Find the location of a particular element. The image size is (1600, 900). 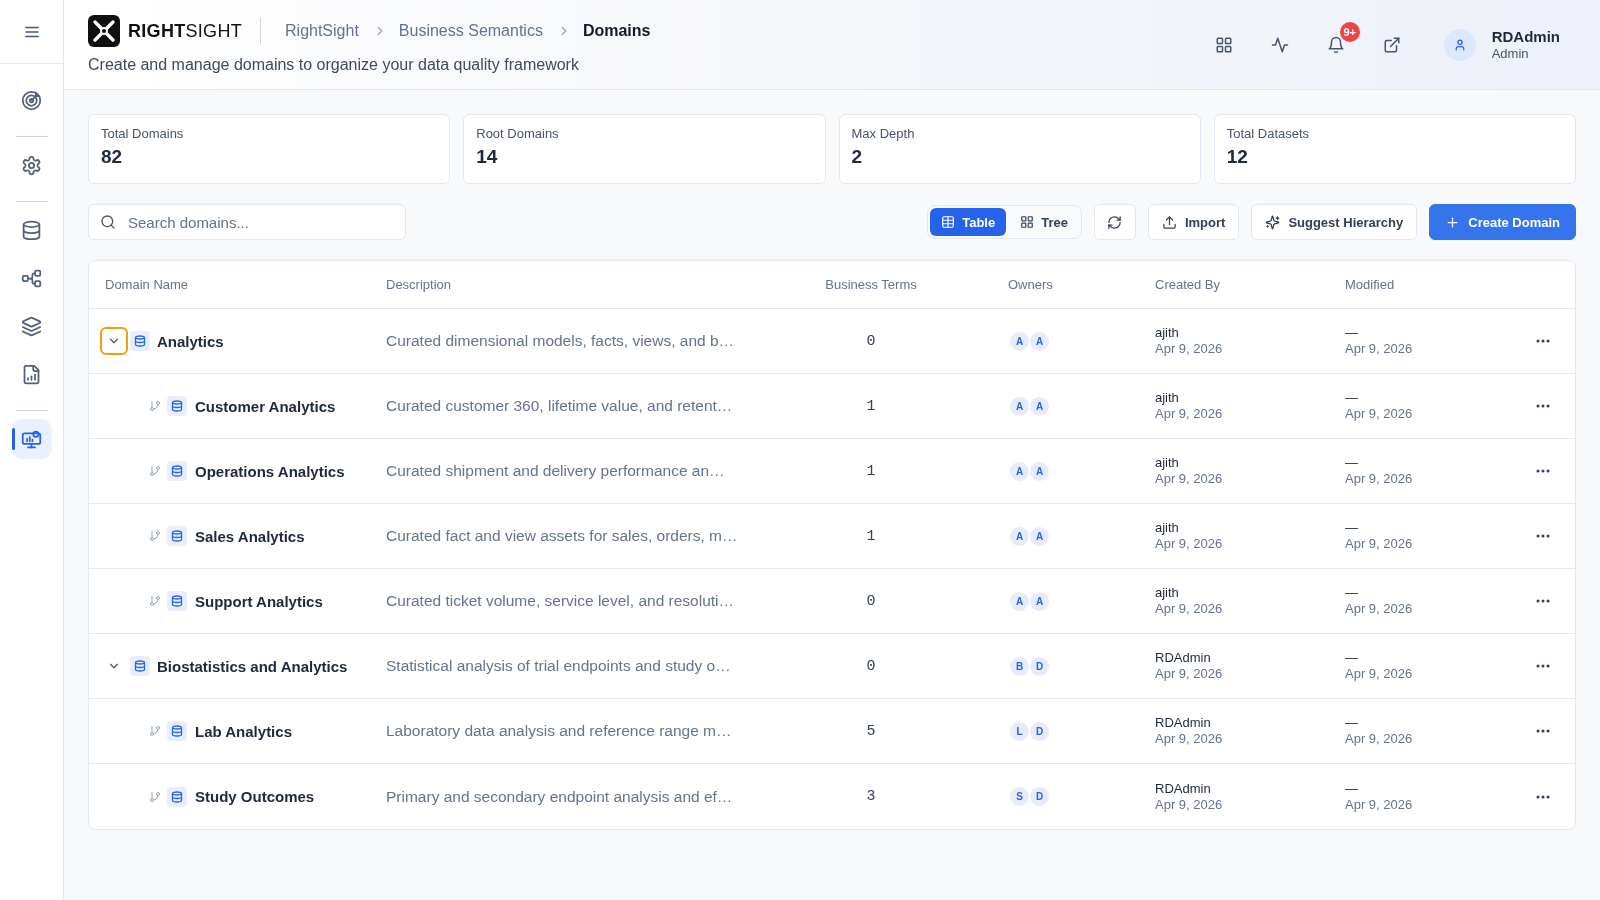

suggest-hierarchy-button: Suggest Hierarchy is located at coordinates (1334, 222).